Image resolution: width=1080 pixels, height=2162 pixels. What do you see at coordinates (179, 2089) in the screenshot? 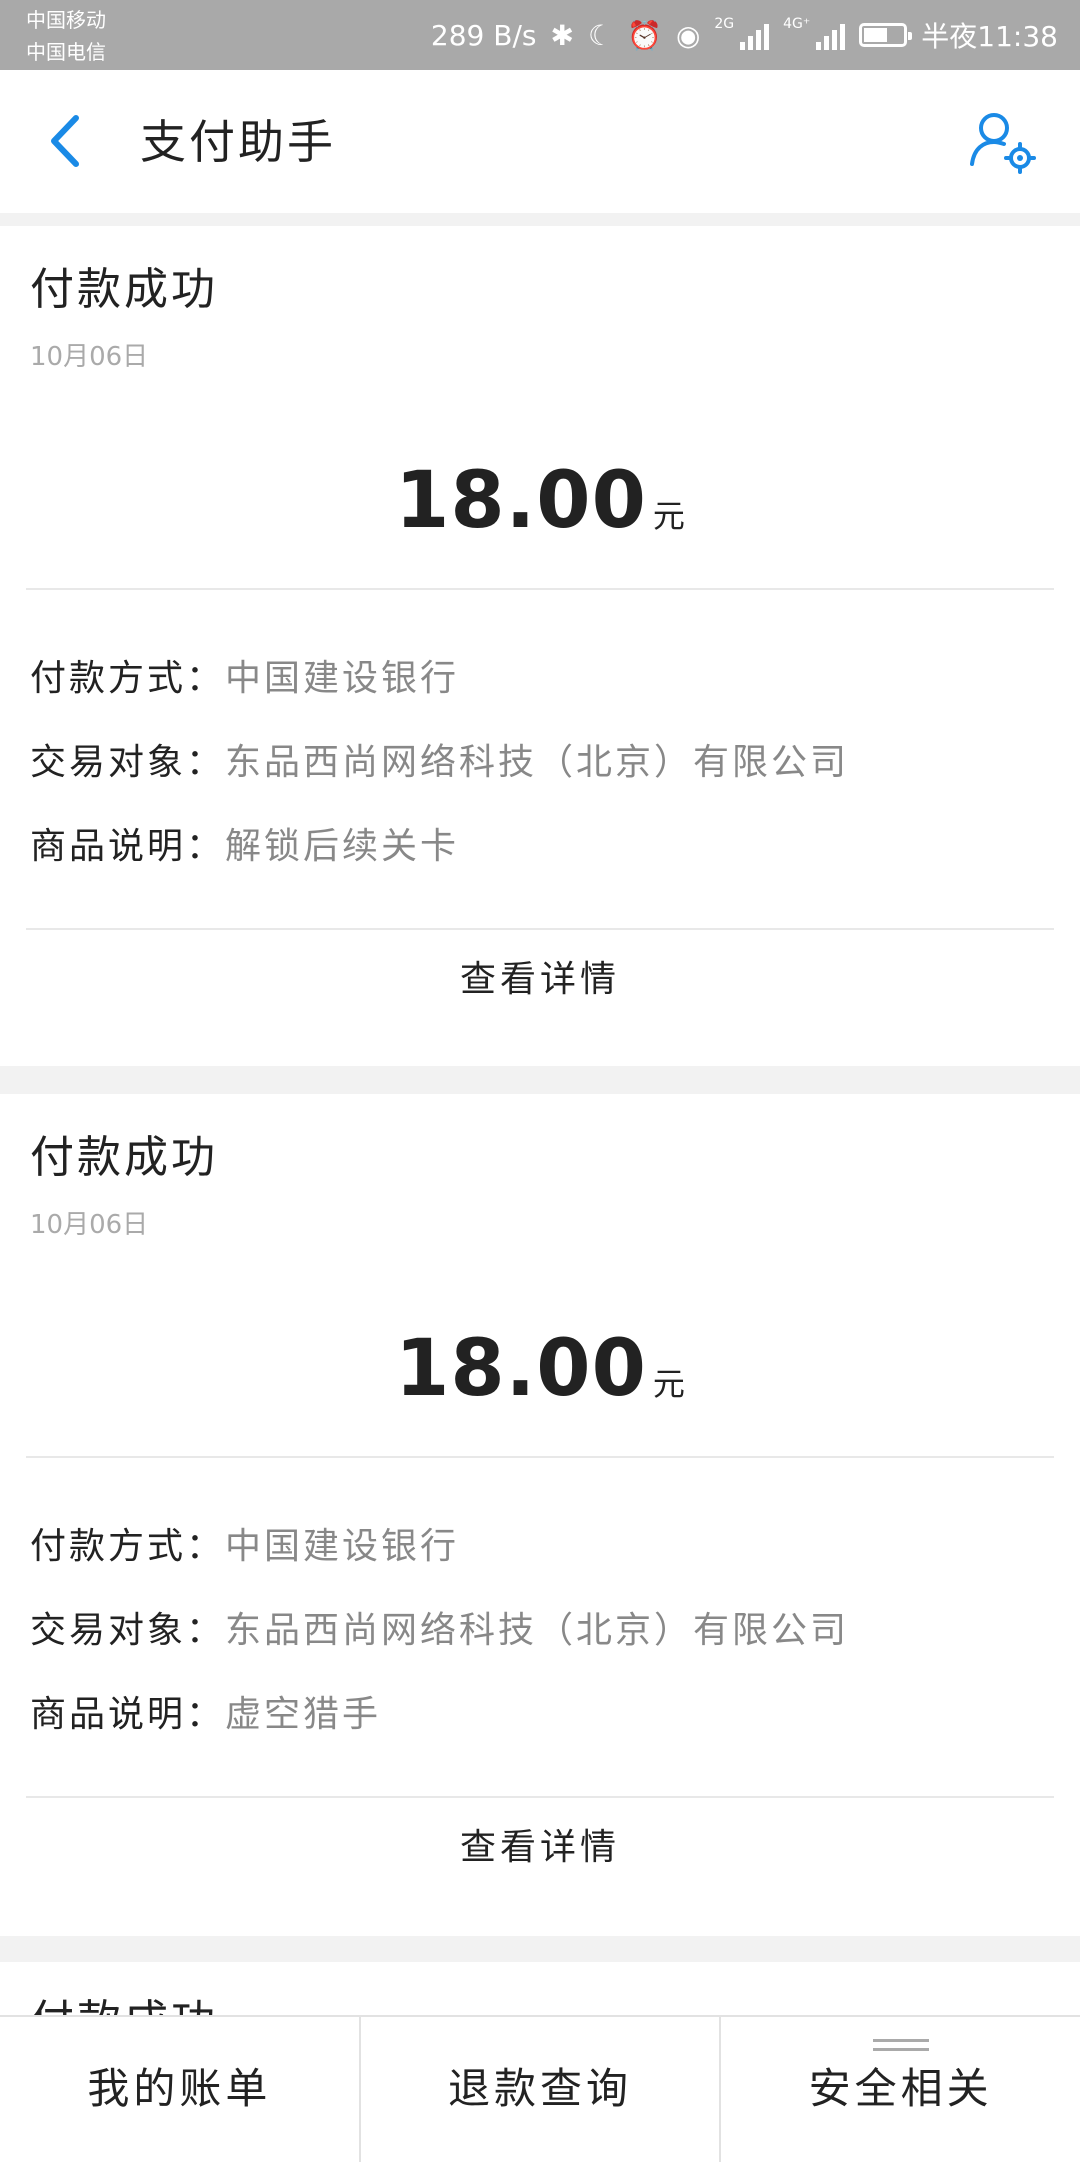
I see `nav-my-bills: 我的账单` at bounding box center [179, 2089].